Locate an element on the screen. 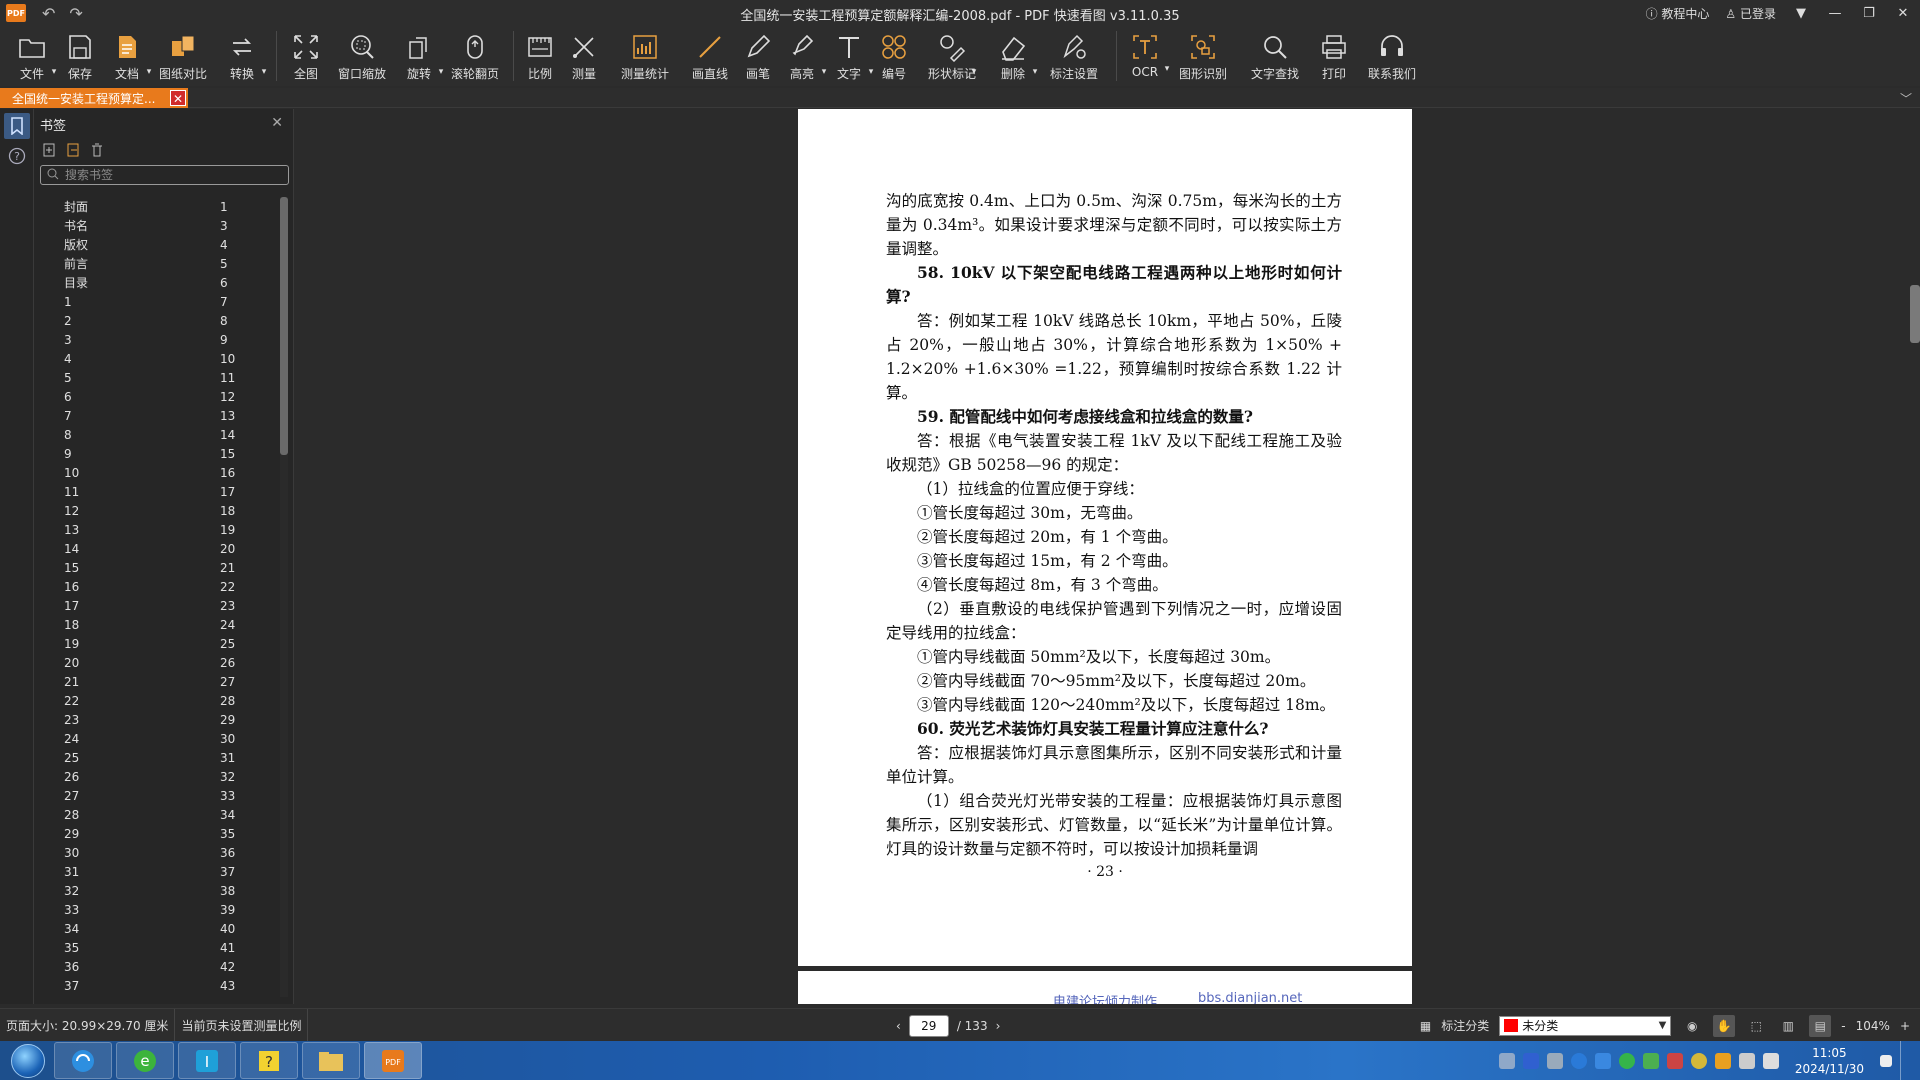 The width and height of the screenshot is (1920, 1080). bookmark-item: 12 18 is located at coordinates (154, 510).